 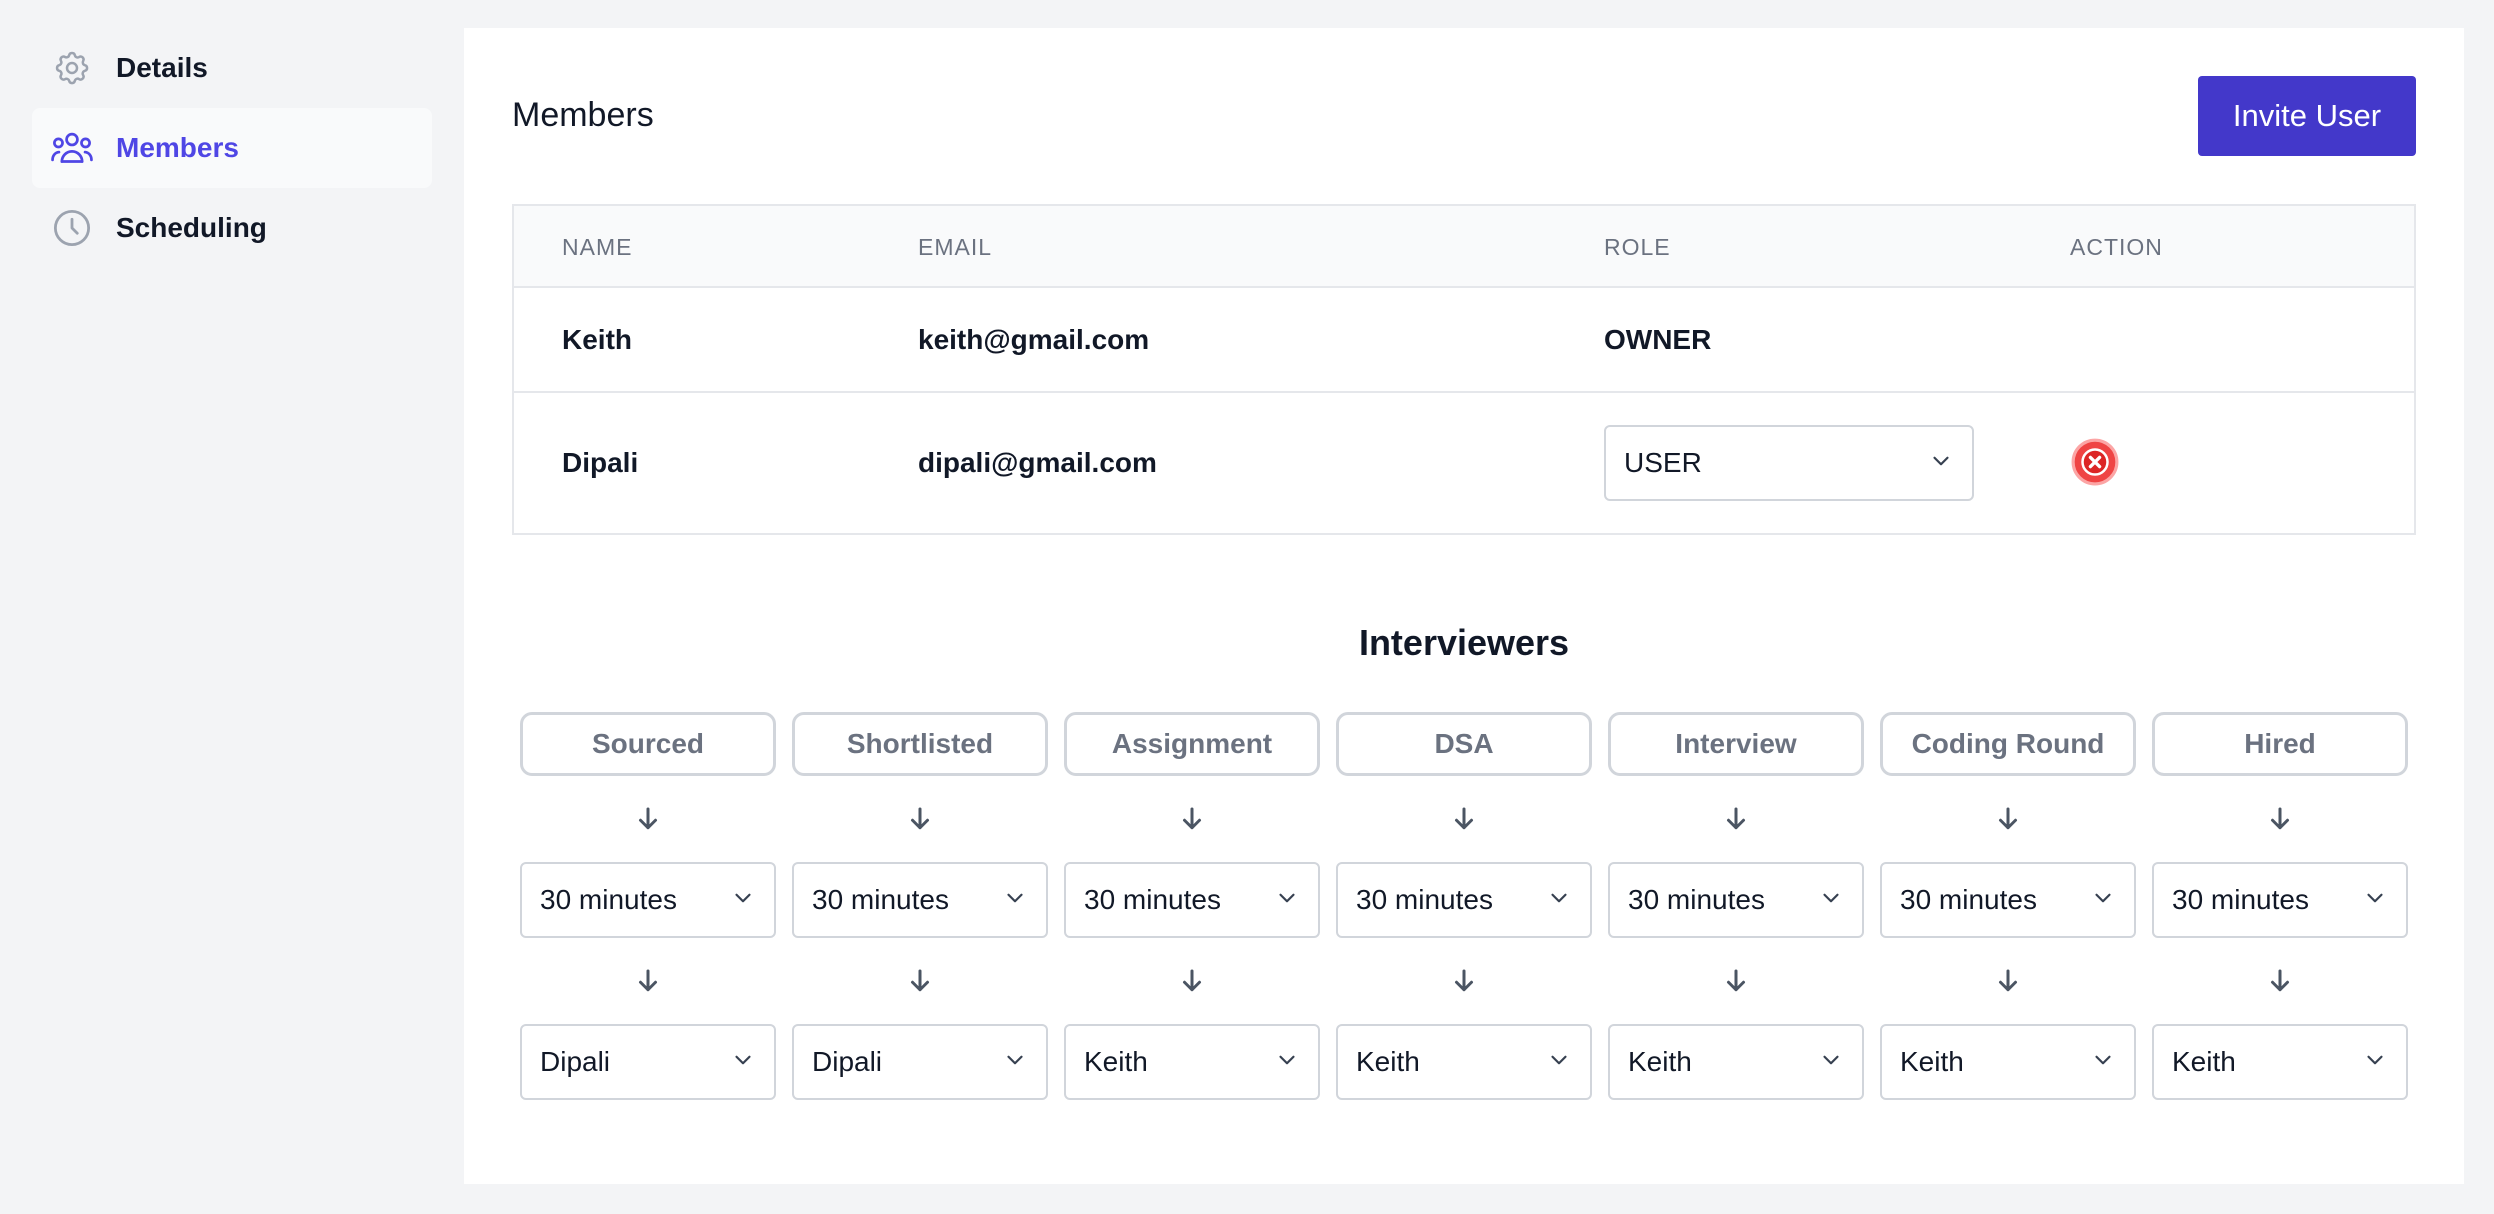 What do you see at coordinates (2008, 744) in the screenshot?
I see `stage-name: Coding Round` at bounding box center [2008, 744].